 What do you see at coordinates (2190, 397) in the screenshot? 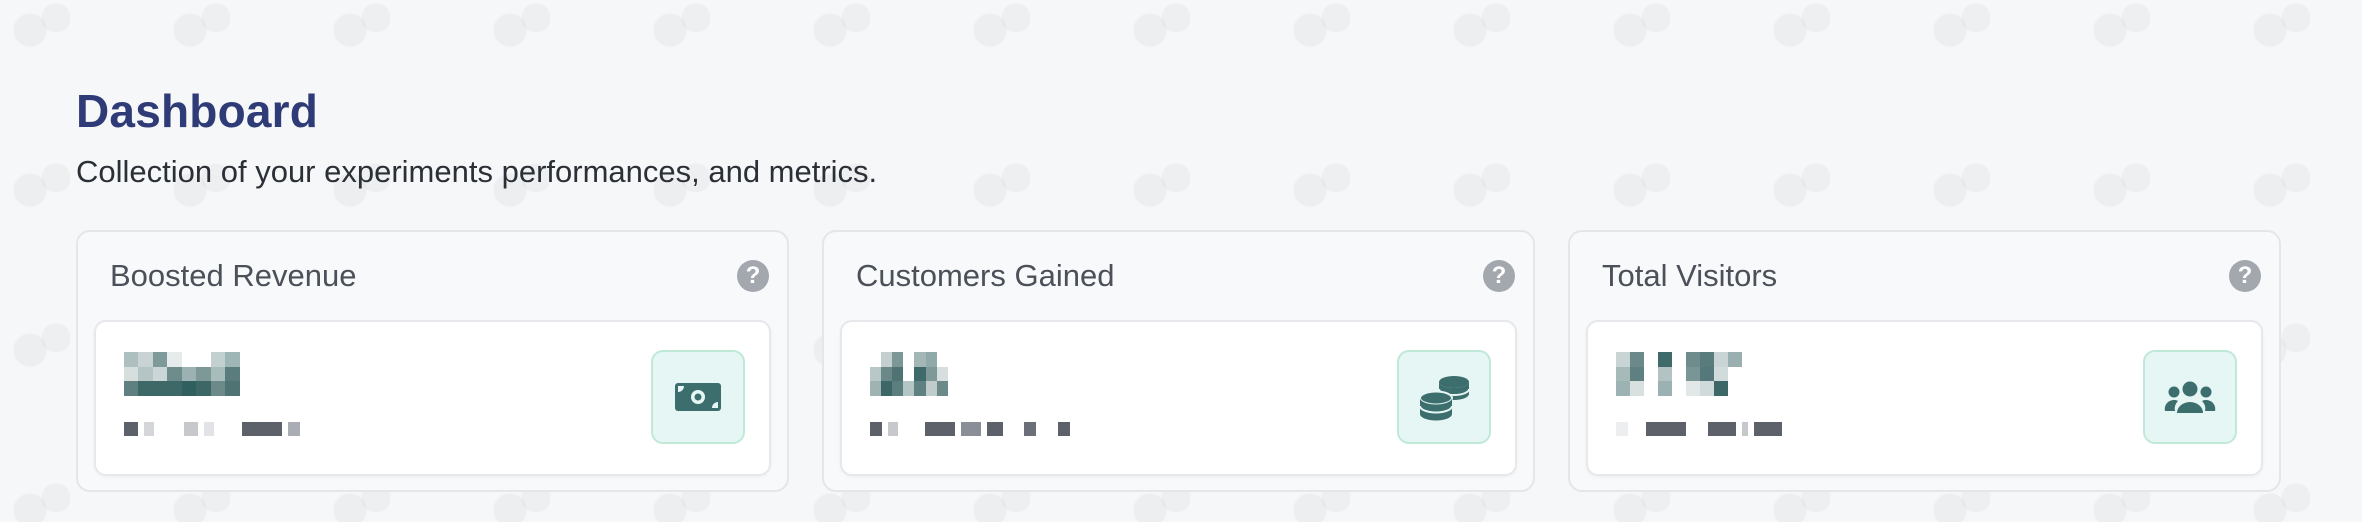
I see `users-icon` at bounding box center [2190, 397].